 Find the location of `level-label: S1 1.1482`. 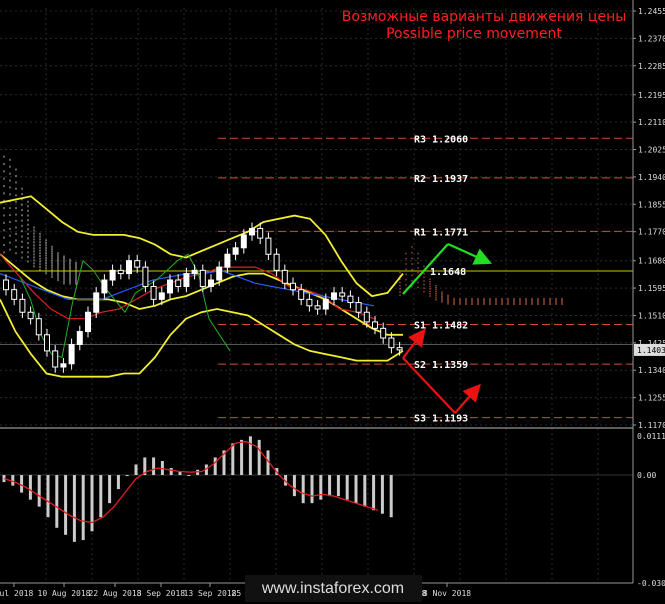

level-label: S1 1.1482 is located at coordinates (441, 325).